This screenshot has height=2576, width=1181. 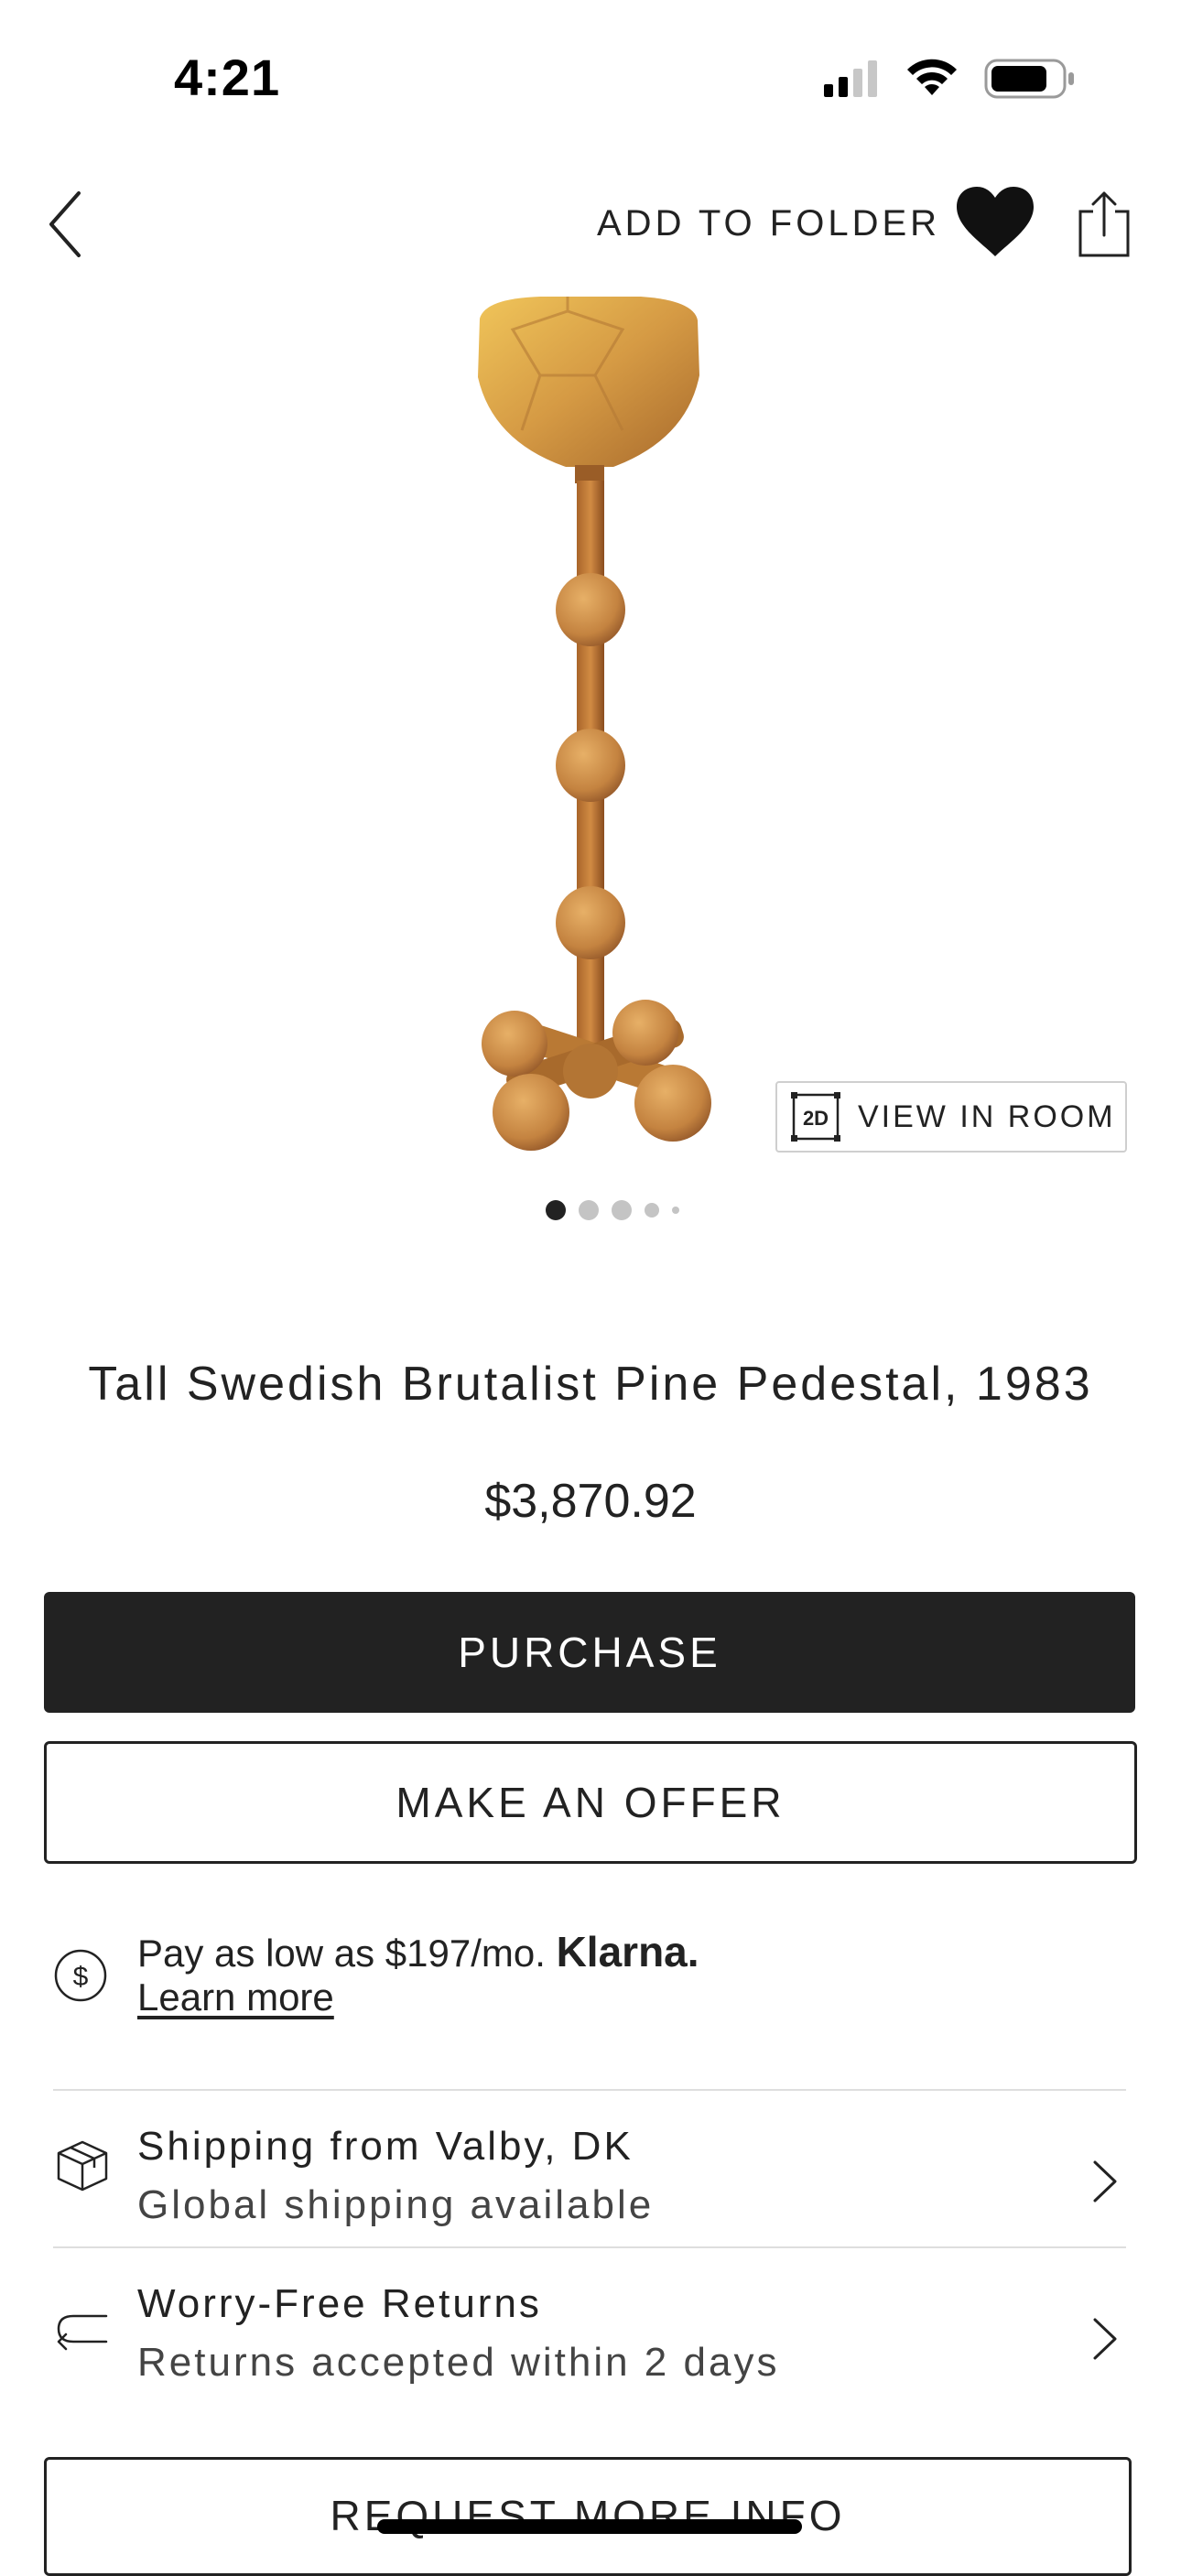 I want to click on share-icon, so click(x=1104, y=224).